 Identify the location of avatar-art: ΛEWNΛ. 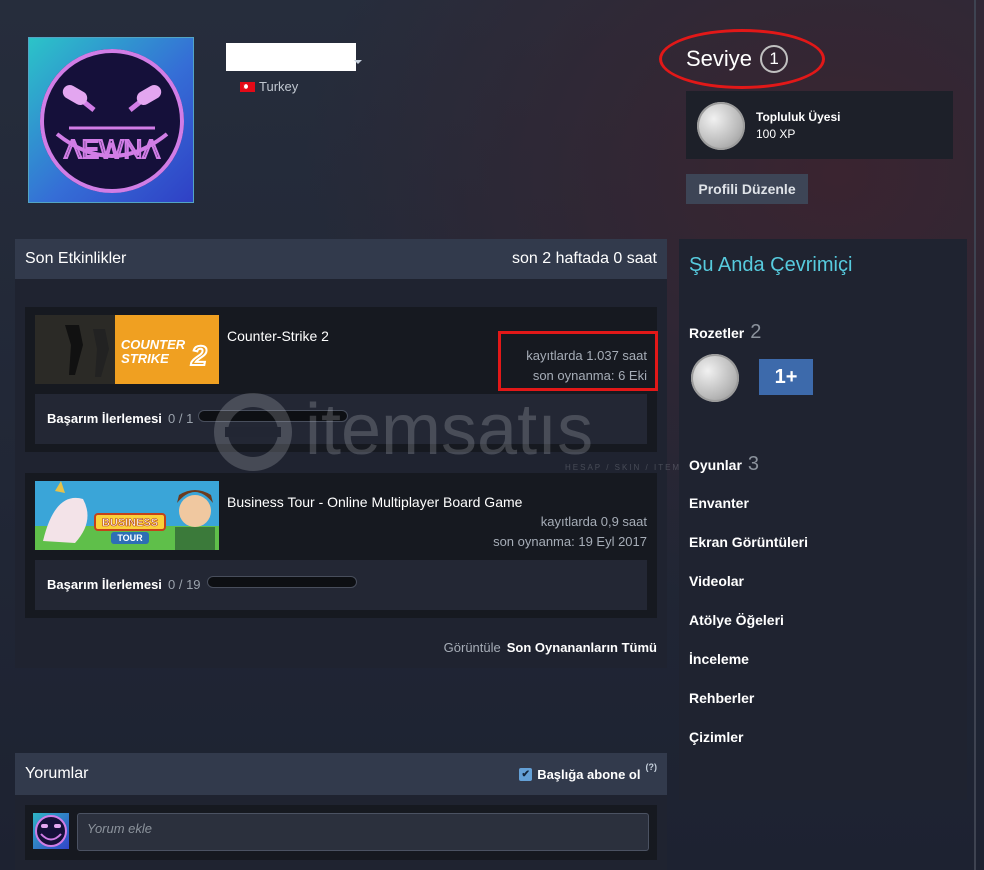
(111, 120).